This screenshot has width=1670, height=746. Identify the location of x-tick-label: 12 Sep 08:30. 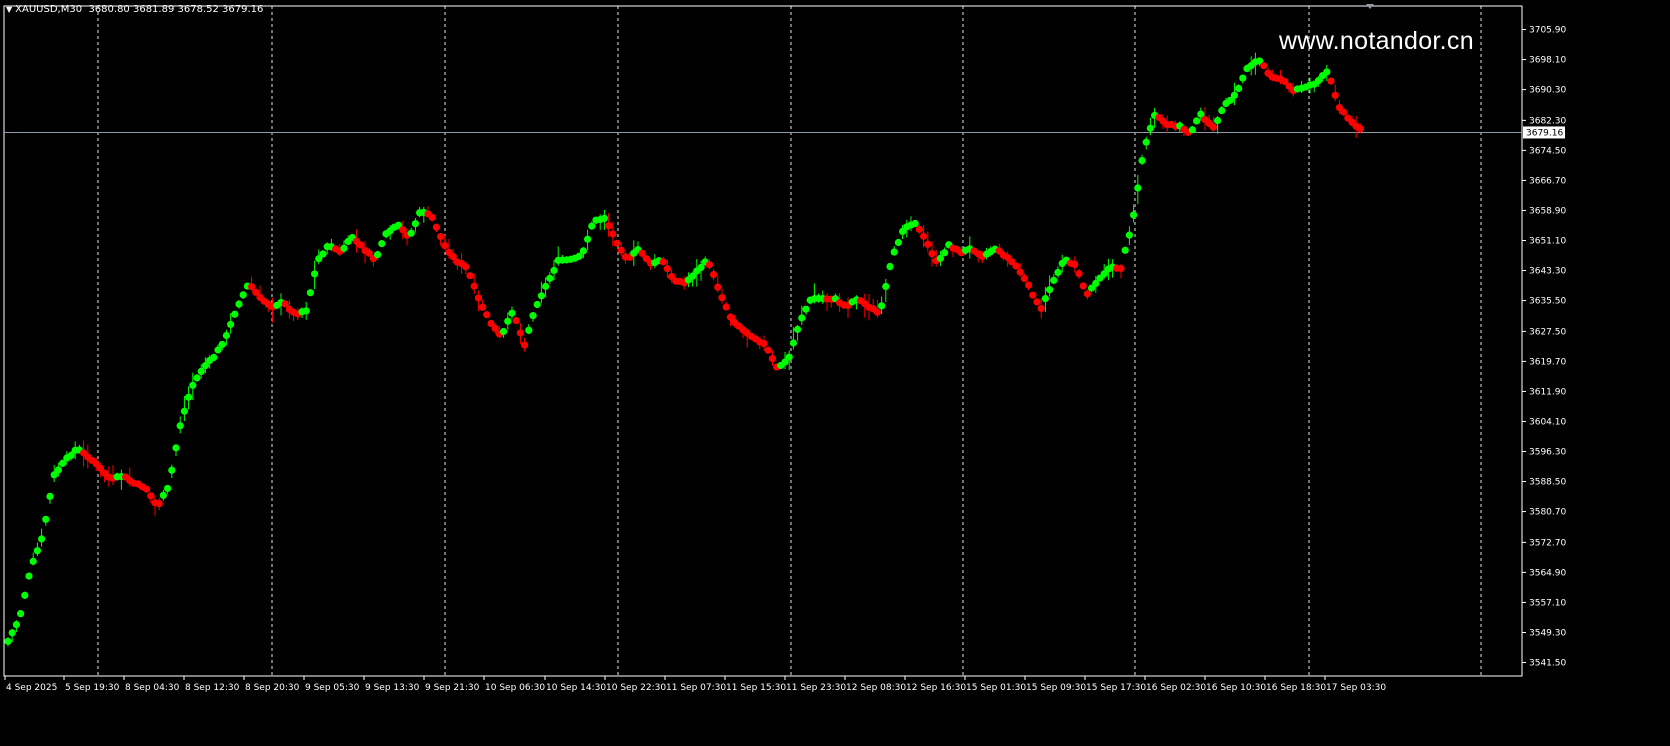
(876, 688).